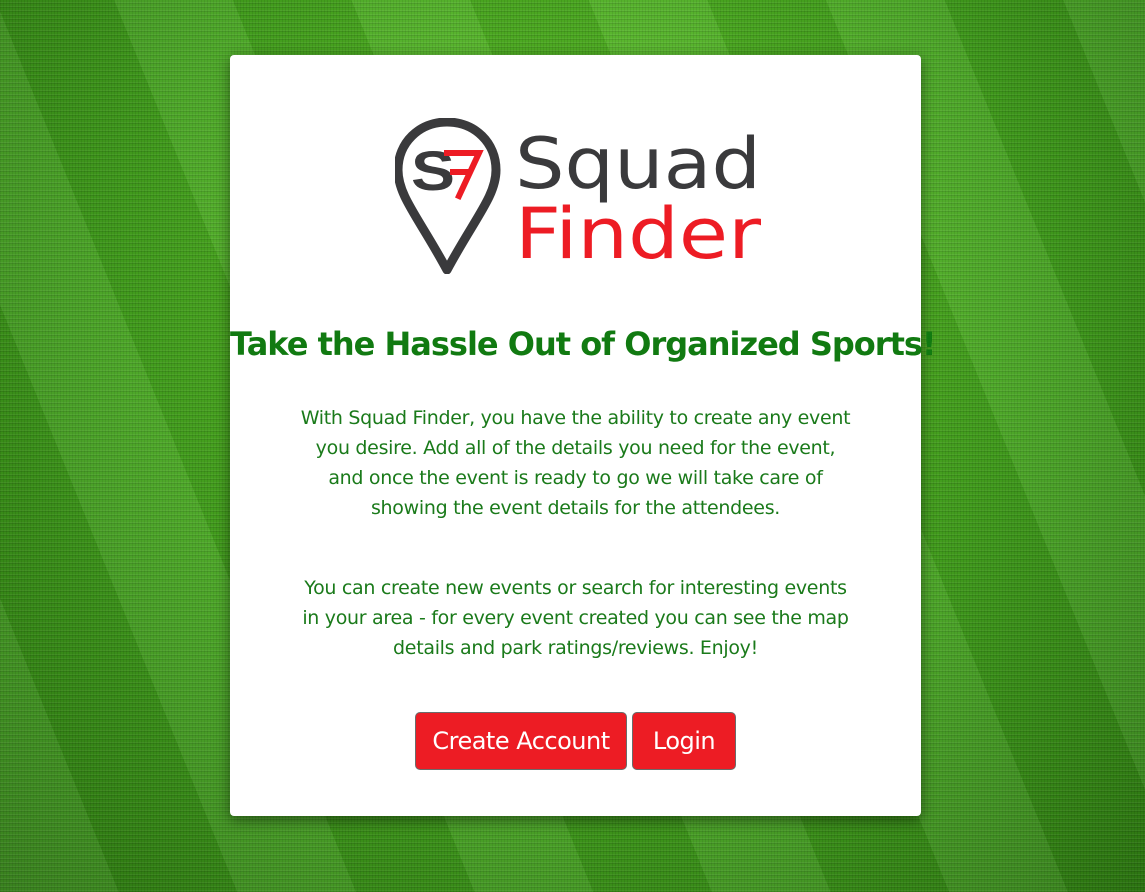 This screenshot has height=892, width=1145. What do you see at coordinates (684, 741) in the screenshot?
I see `login-button: Login` at bounding box center [684, 741].